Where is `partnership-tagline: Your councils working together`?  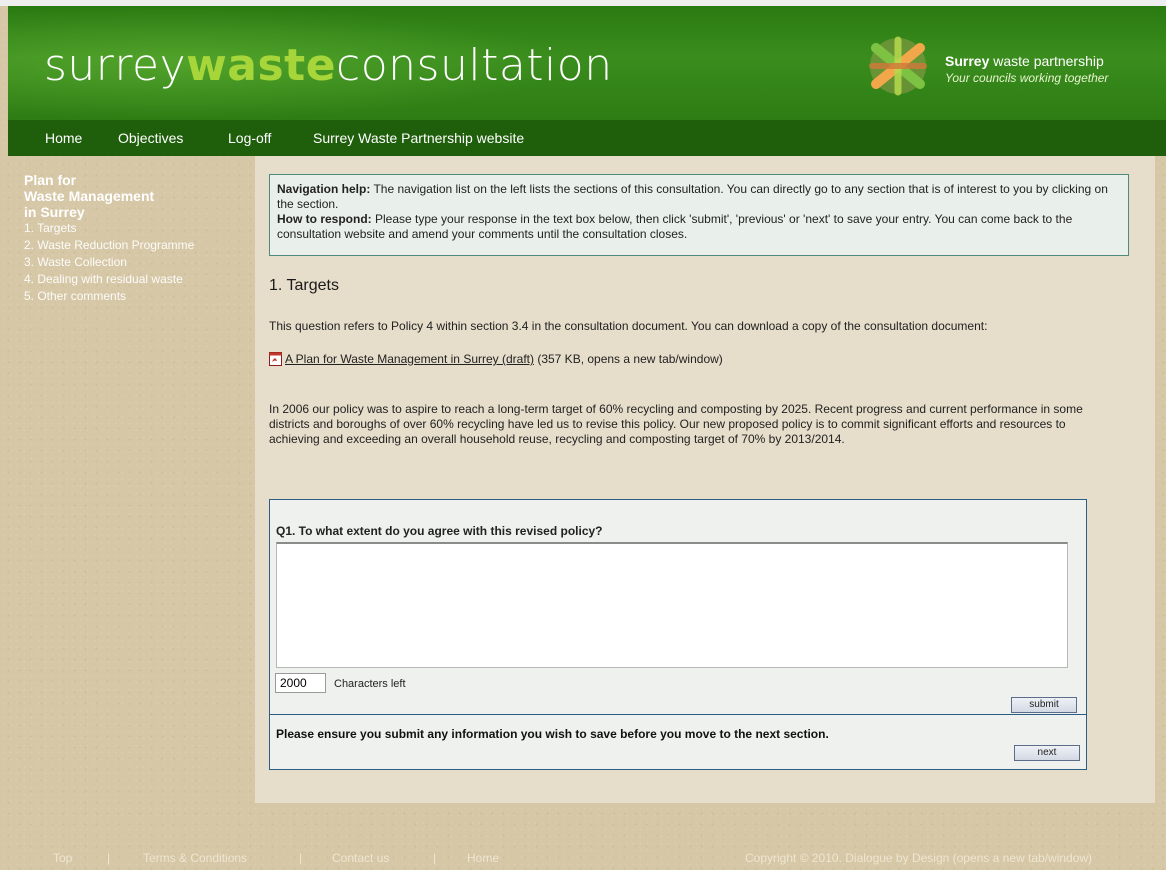 partnership-tagline: Your councils working together is located at coordinates (1027, 78).